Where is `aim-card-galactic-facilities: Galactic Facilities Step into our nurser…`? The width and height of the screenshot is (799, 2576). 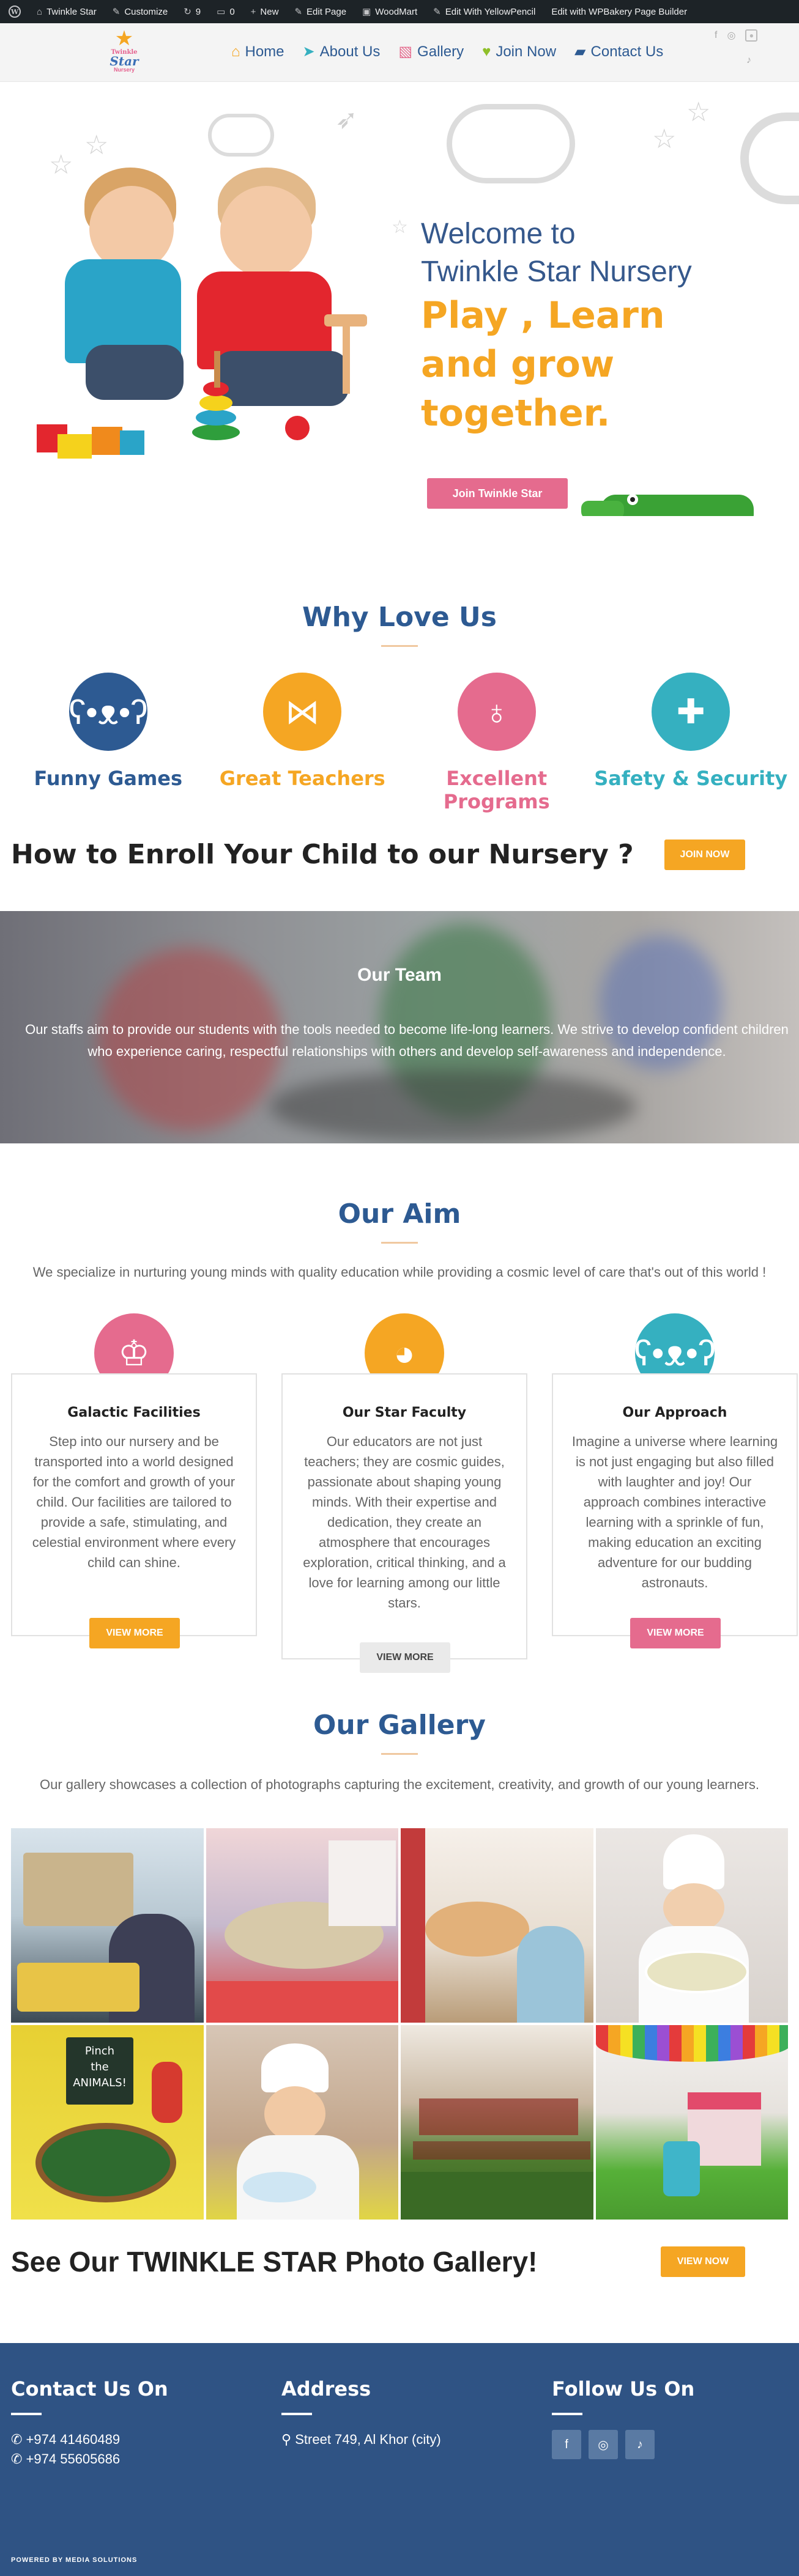
aim-card-galactic-facilities: Galactic Facilities Step into our nurser… is located at coordinates (134, 1504).